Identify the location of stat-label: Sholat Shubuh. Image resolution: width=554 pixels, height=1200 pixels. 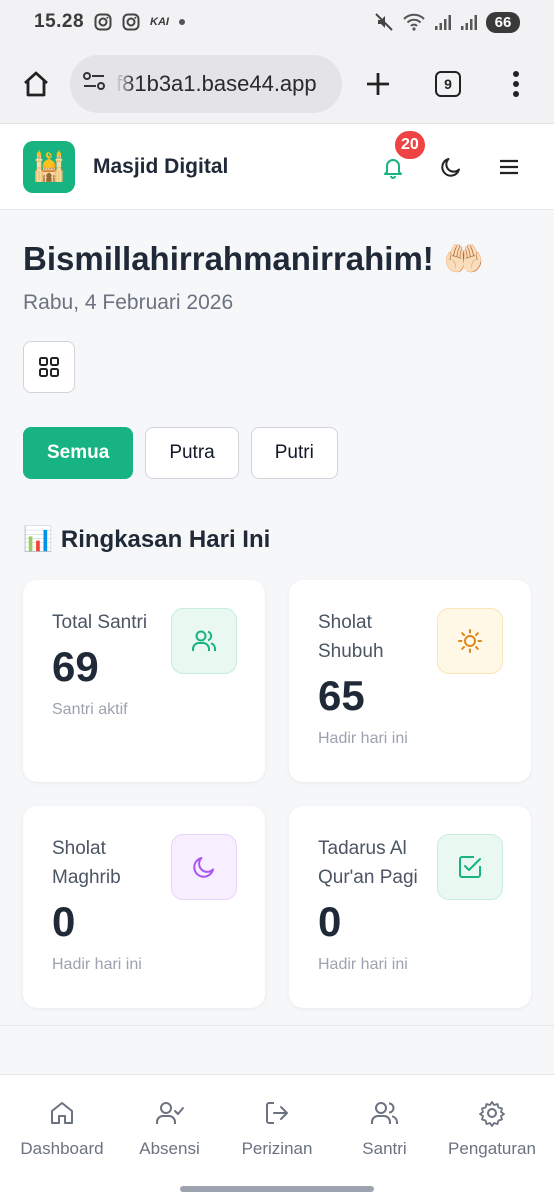
(351, 637).